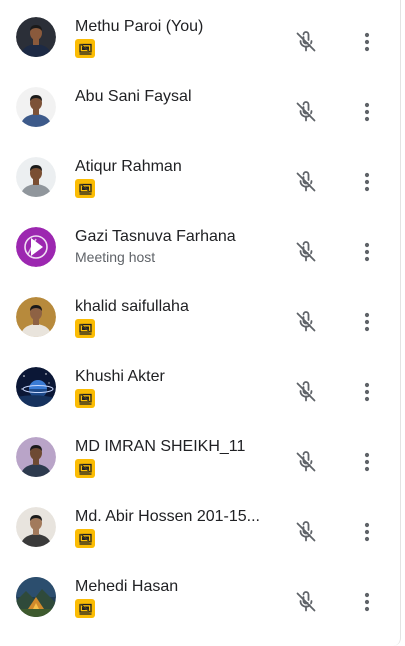  I want to click on participant-name: Khushi Akter, so click(120, 376).